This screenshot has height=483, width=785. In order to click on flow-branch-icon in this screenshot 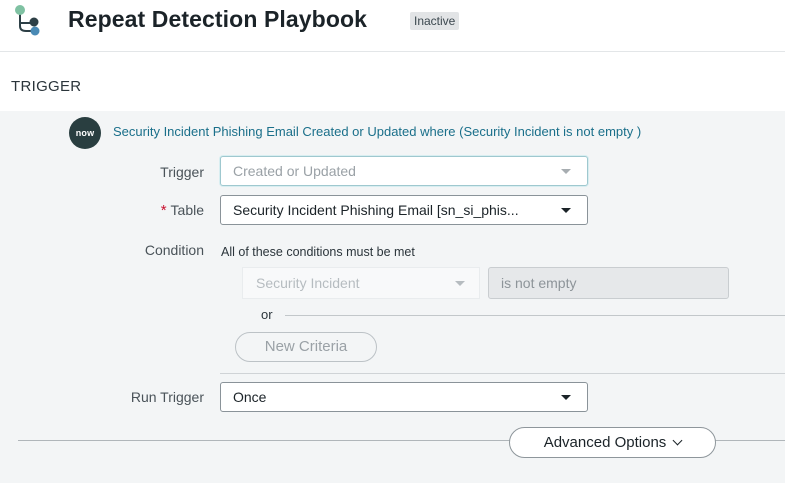, I will do `click(27, 20)`.